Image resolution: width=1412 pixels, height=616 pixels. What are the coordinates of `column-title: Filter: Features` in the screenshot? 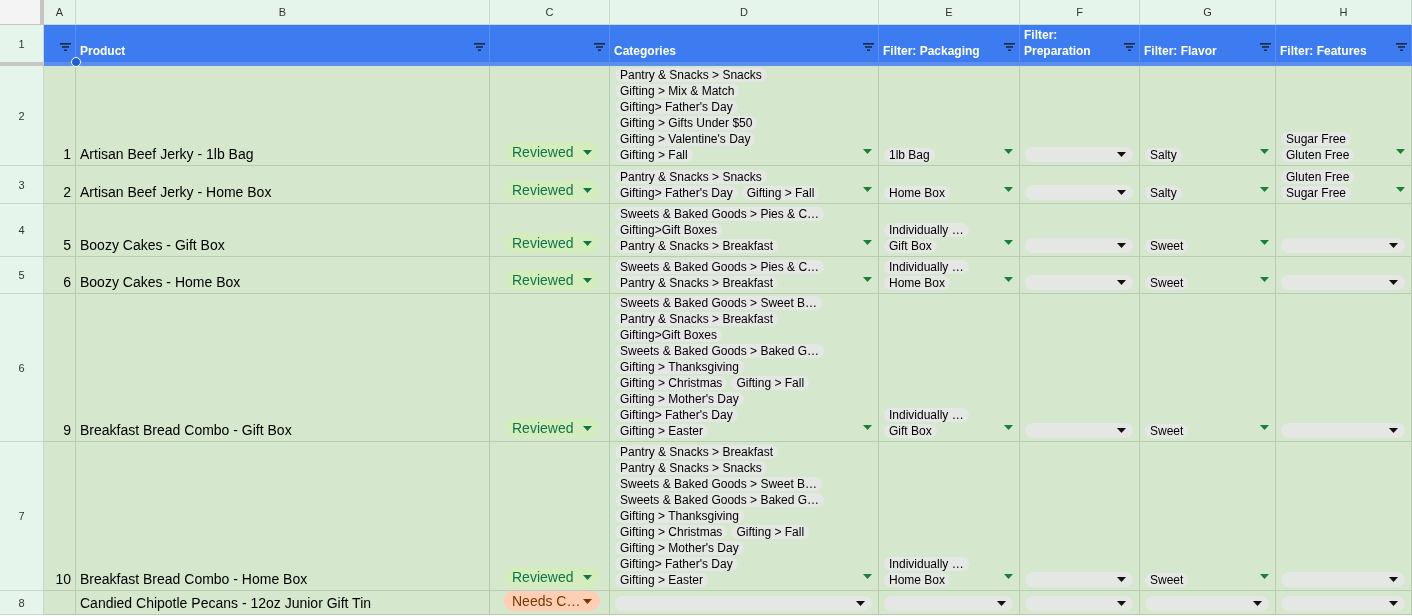 It's located at (1323, 51).